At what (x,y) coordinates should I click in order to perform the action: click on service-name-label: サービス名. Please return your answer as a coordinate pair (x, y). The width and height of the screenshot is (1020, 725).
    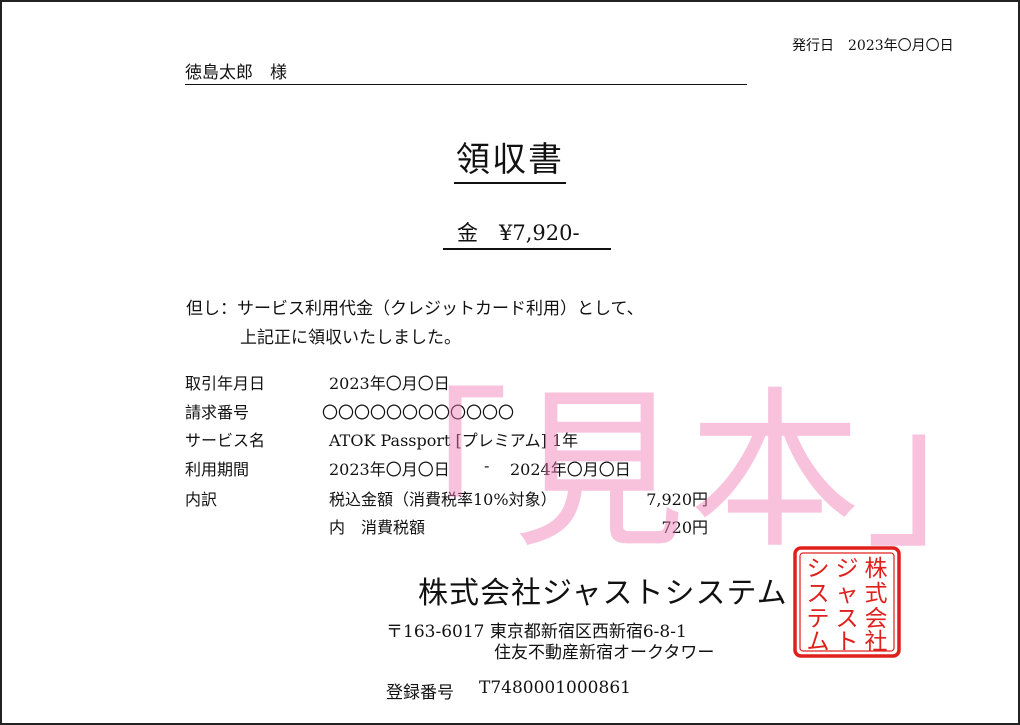
    Looking at the image, I should click on (225, 440).